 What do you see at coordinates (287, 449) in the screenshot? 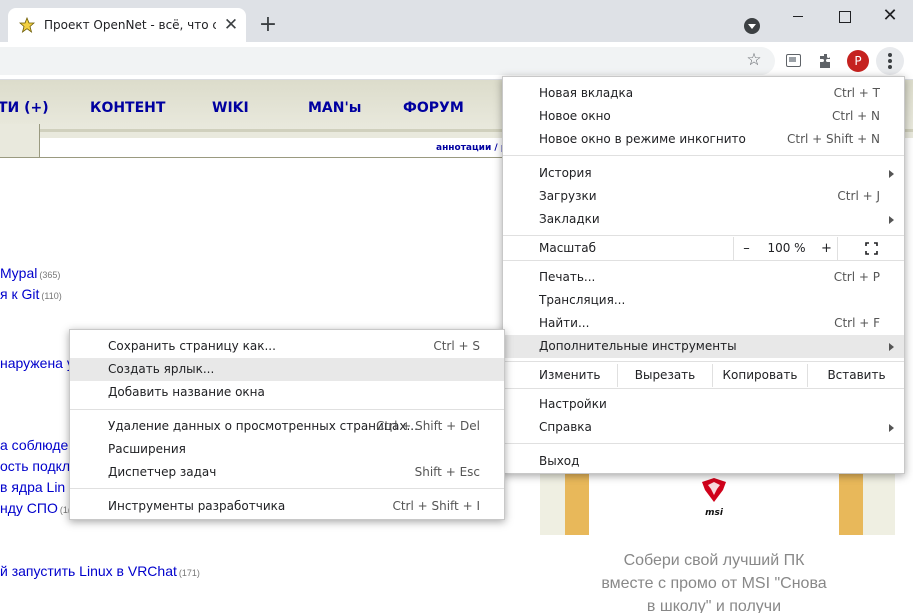
I see `menu-item-extensions: Расширения` at bounding box center [287, 449].